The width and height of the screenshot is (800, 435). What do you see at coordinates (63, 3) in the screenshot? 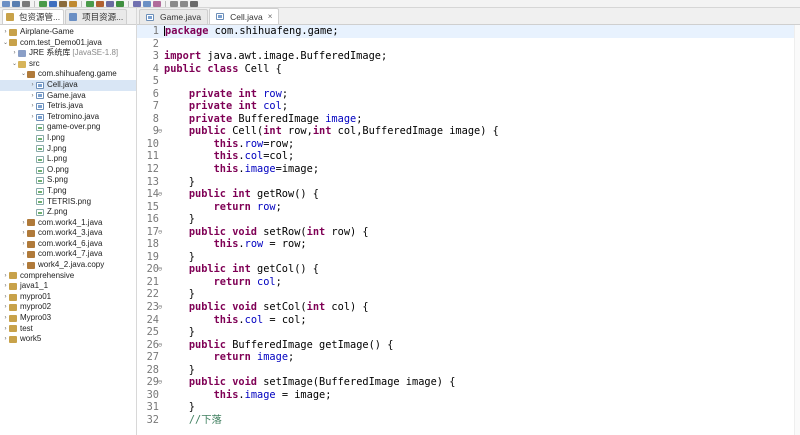
I see `search-icon` at bounding box center [63, 3].